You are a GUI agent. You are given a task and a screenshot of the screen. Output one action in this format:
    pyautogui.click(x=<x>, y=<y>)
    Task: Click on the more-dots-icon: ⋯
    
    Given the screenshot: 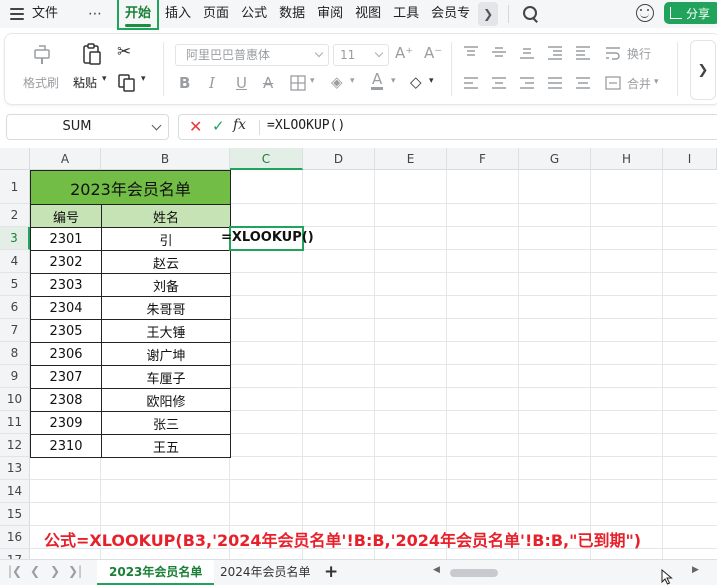 What is the action you would take?
    pyautogui.click(x=95, y=14)
    